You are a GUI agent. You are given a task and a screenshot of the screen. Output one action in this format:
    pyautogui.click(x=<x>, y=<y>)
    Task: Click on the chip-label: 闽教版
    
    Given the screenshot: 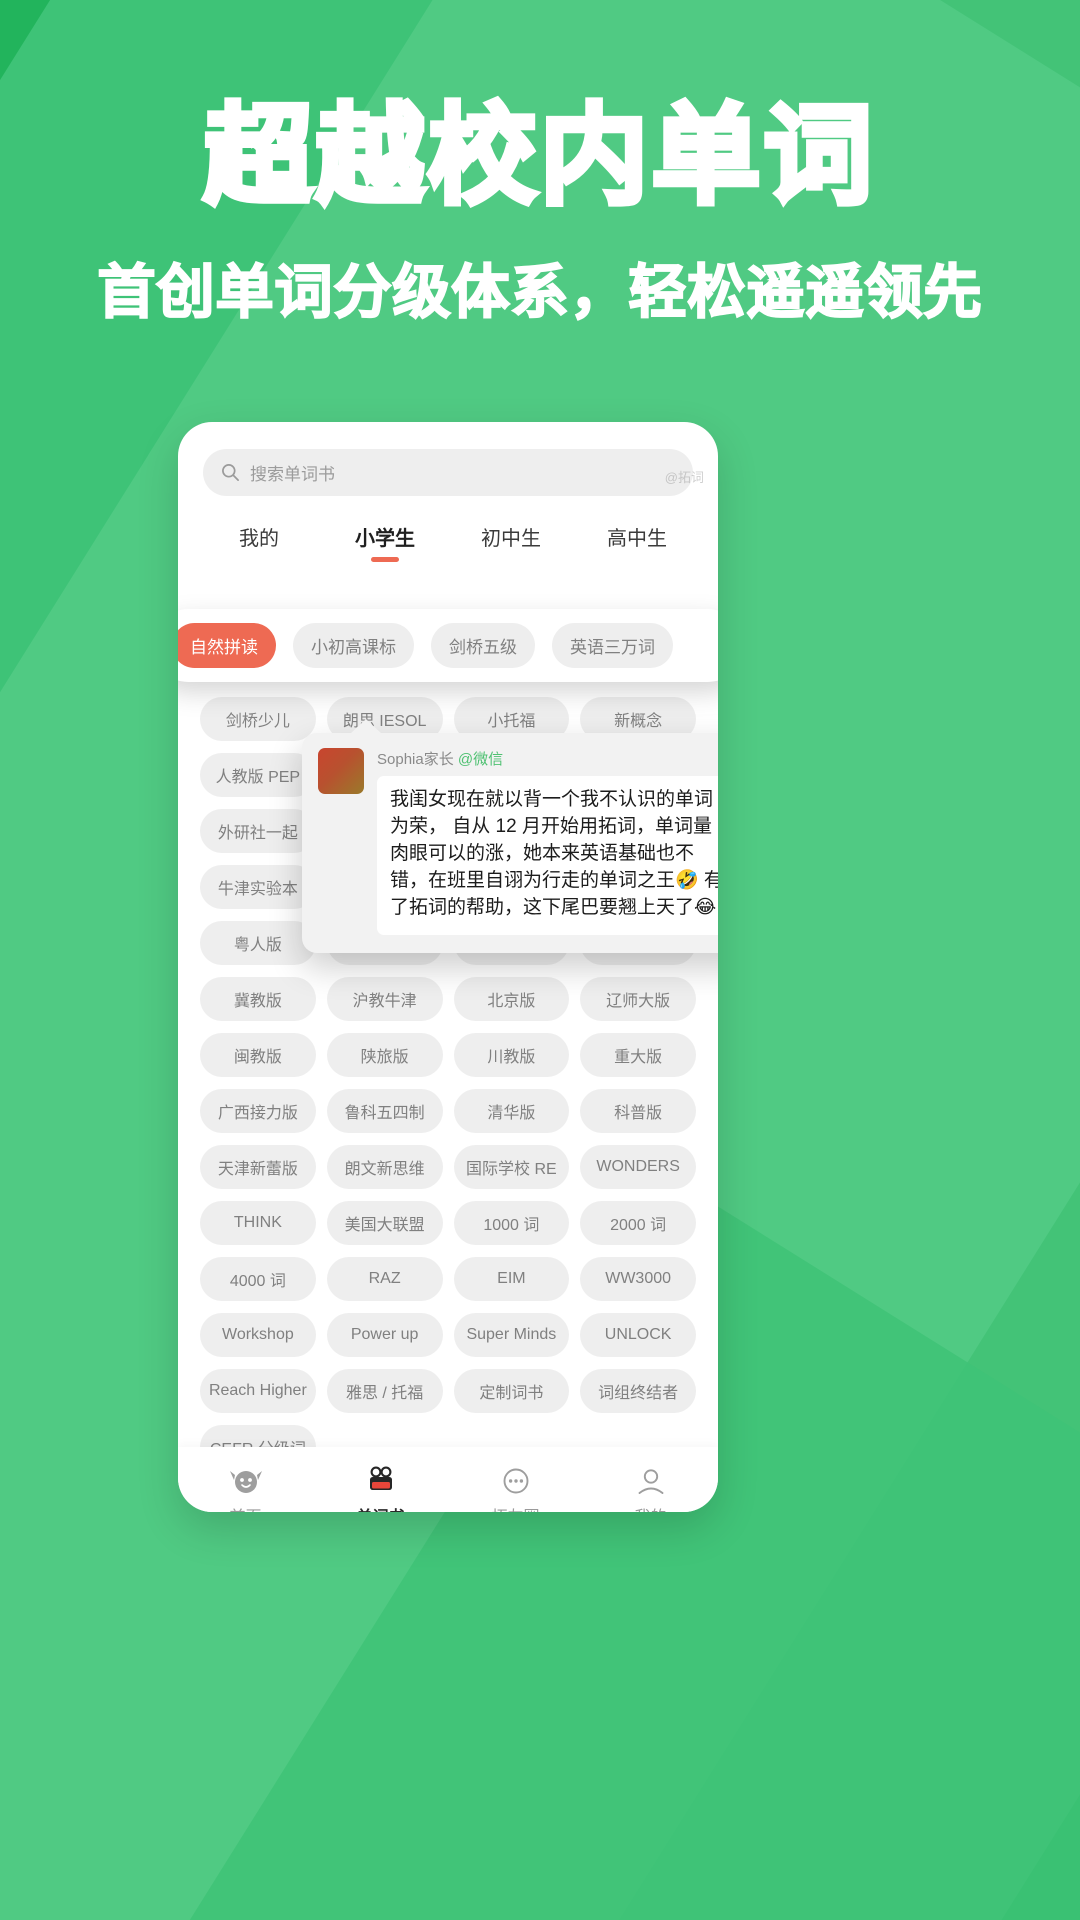 What is the action you would take?
    pyautogui.click(x=257, y=1057)
    